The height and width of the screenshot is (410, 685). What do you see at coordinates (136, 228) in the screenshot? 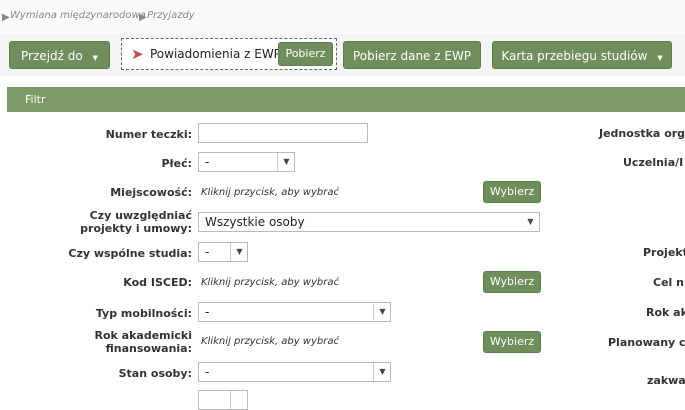
I see `label-projekty-line2: projekty i umowy:` at bounding box center [136, 228].